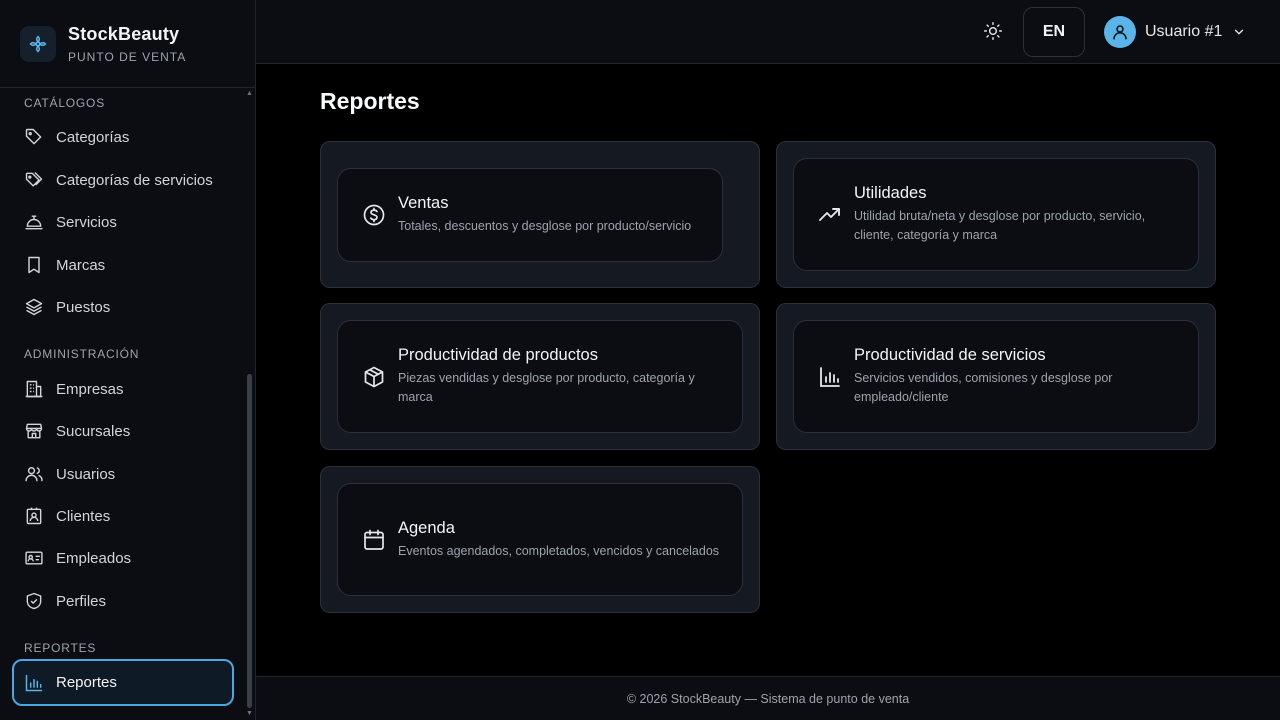 This screenshot has width=1280, height=720. Describe the element at coordinates (34, 389) in the screenshot. I see `building-icon` at that location.